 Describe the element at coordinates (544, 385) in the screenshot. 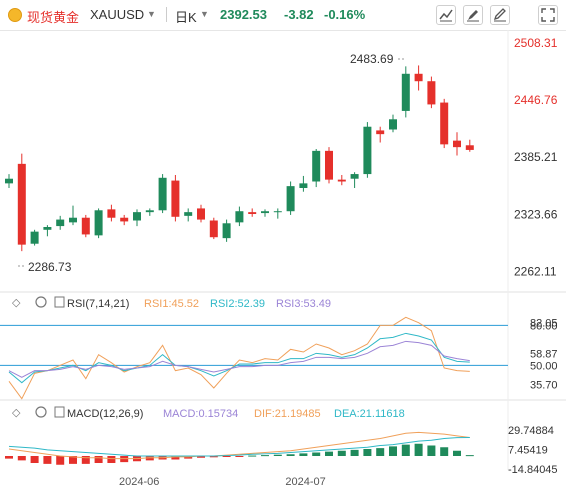

I see `rsi-y-tick-label: 35.70` at that location.